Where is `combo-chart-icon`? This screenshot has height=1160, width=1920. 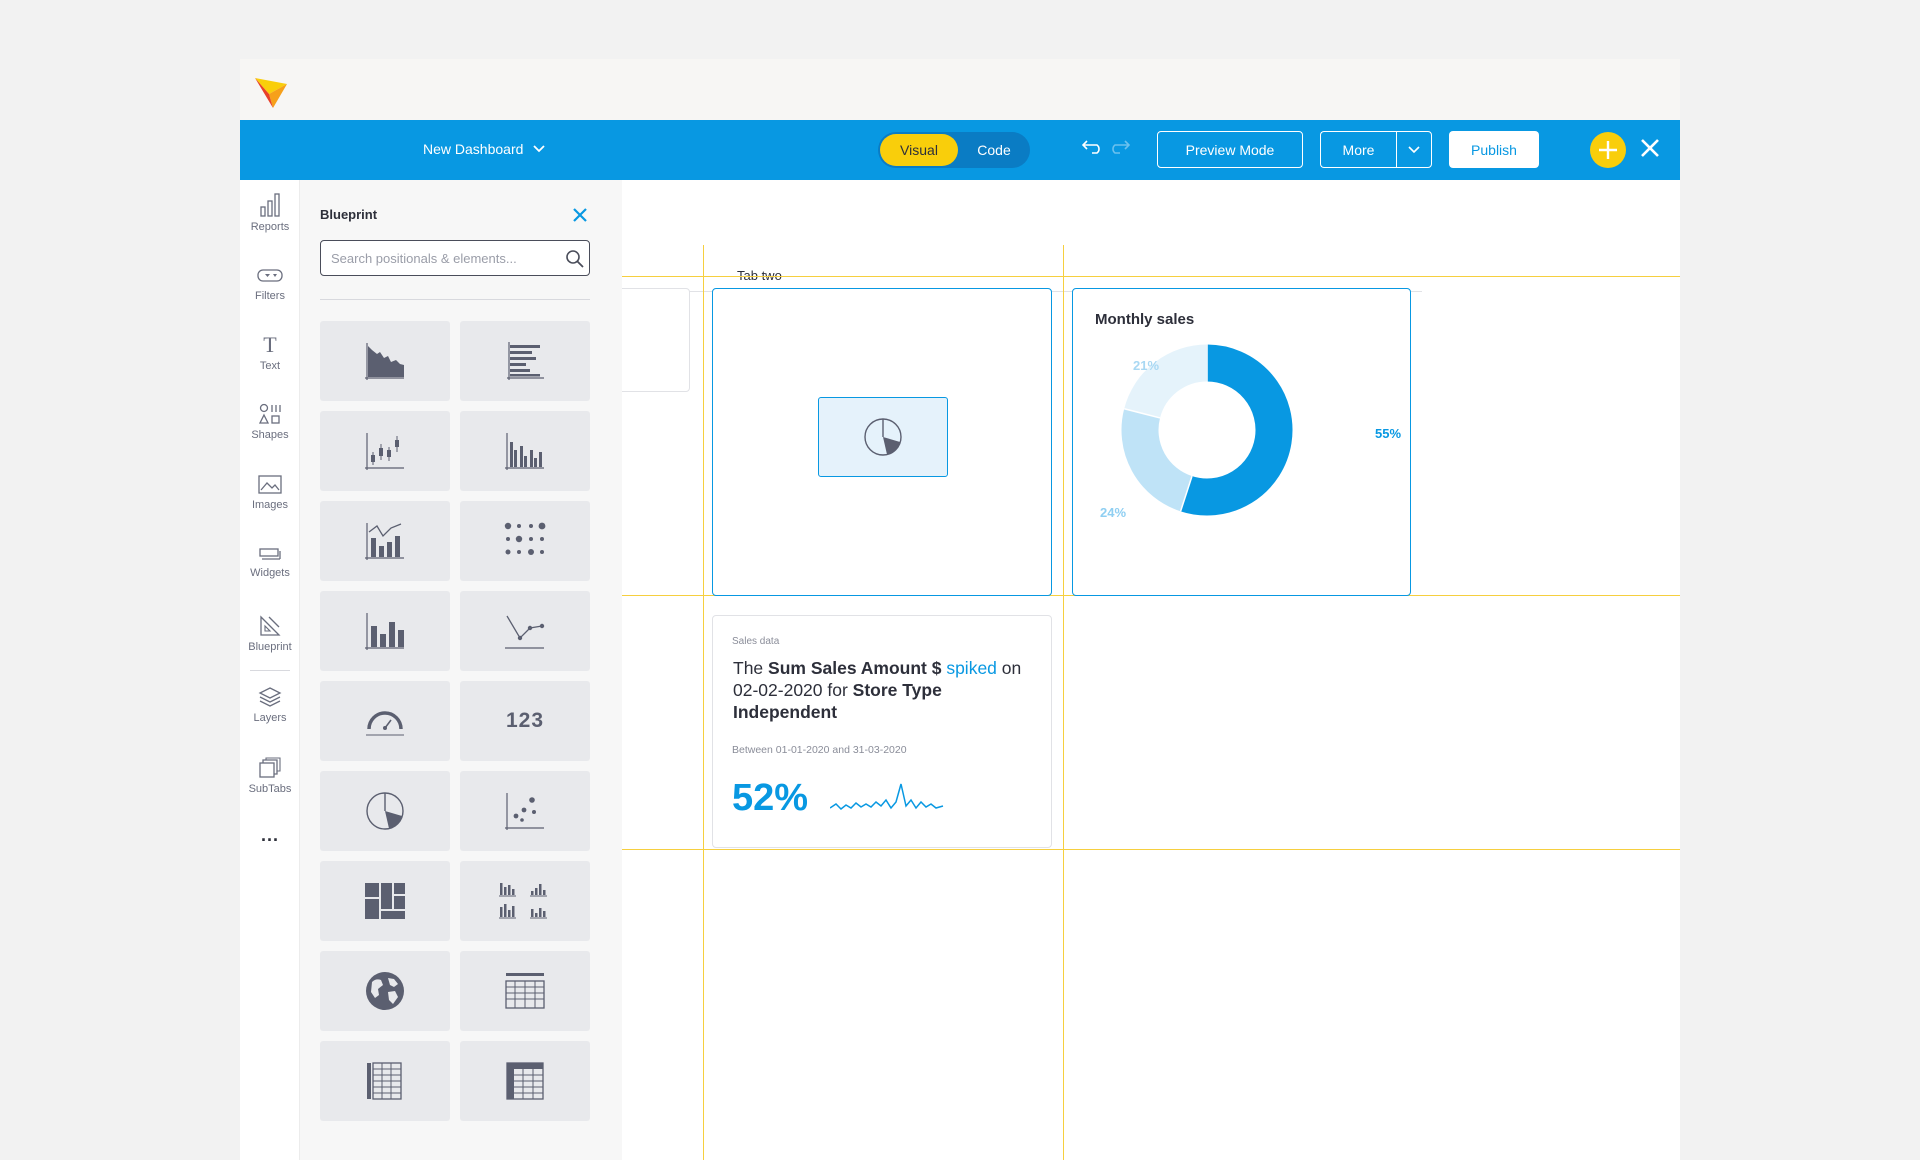 combo-chart-icon is located at coordinates (384, 541).